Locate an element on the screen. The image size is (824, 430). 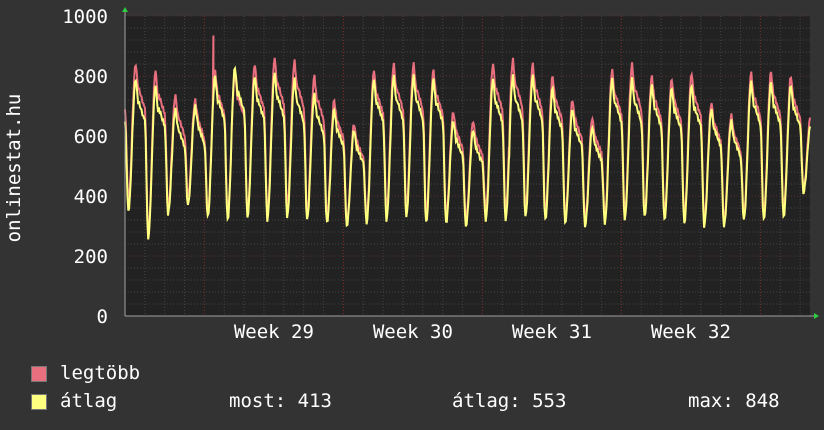
stat-average: átlag: 553 is located at coordinates (509, 401).